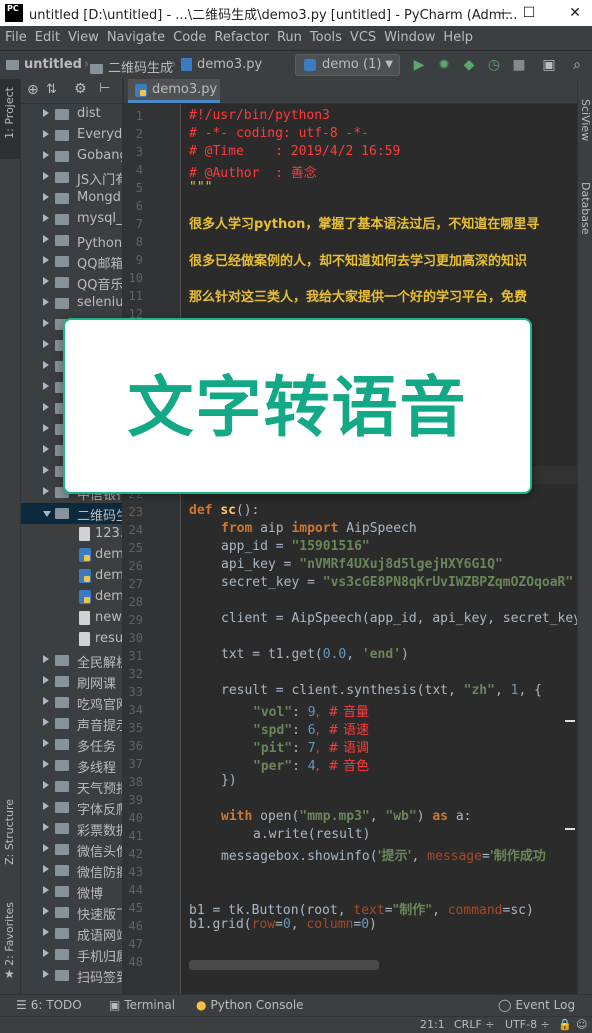 The height and width of the screenshot is (1033, 592). I want to click on maximize-button: ☐, so click(529, 13).